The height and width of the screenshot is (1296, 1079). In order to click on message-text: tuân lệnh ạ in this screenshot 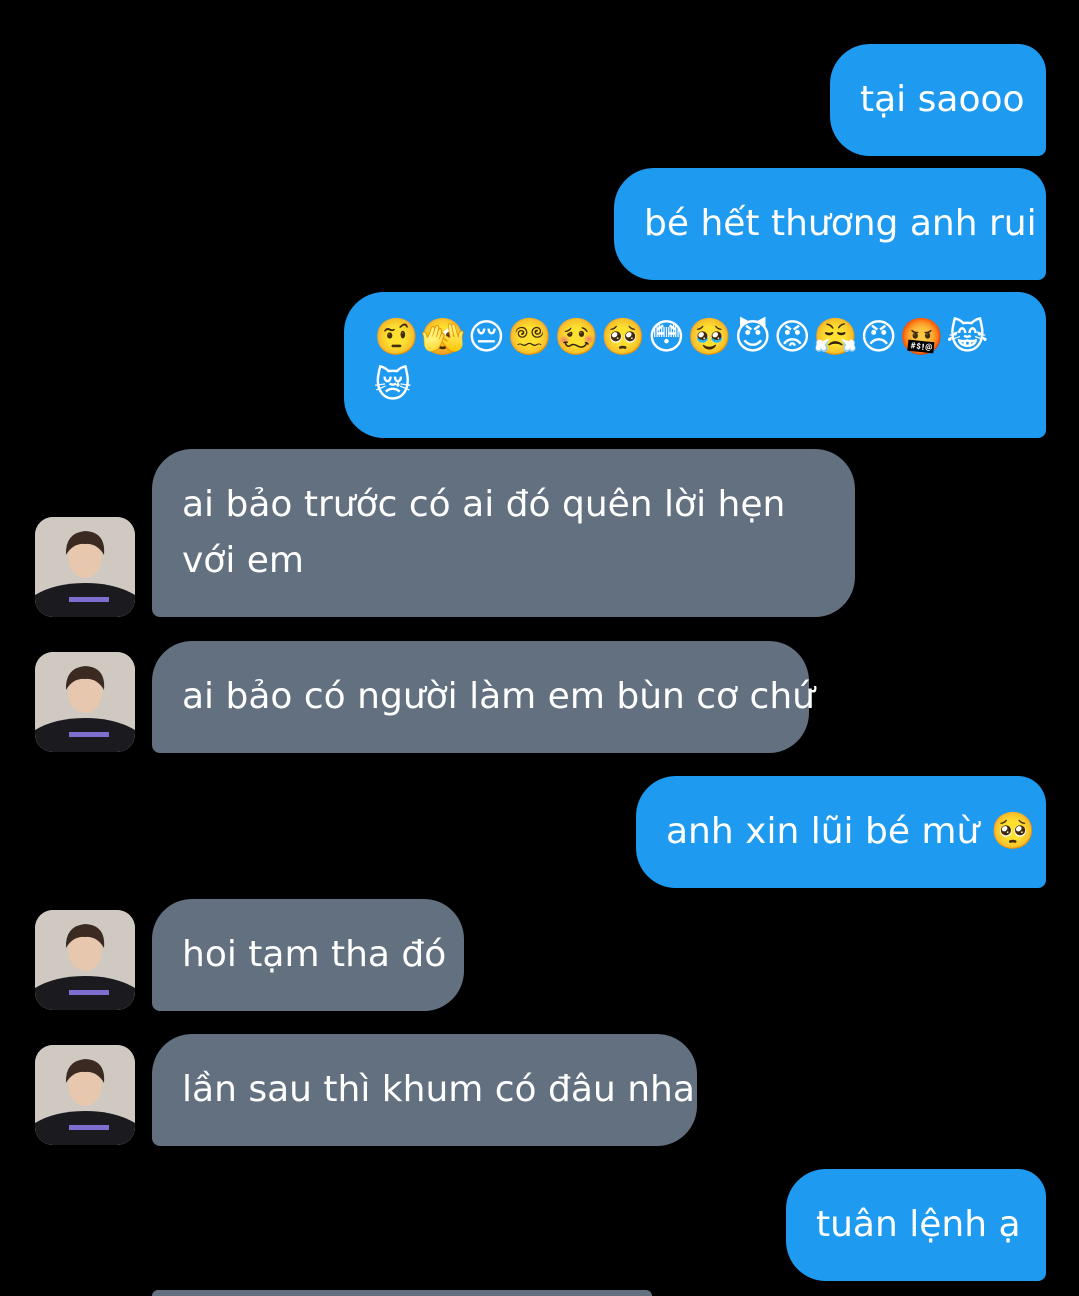, I will do `click(918, 1224)`.